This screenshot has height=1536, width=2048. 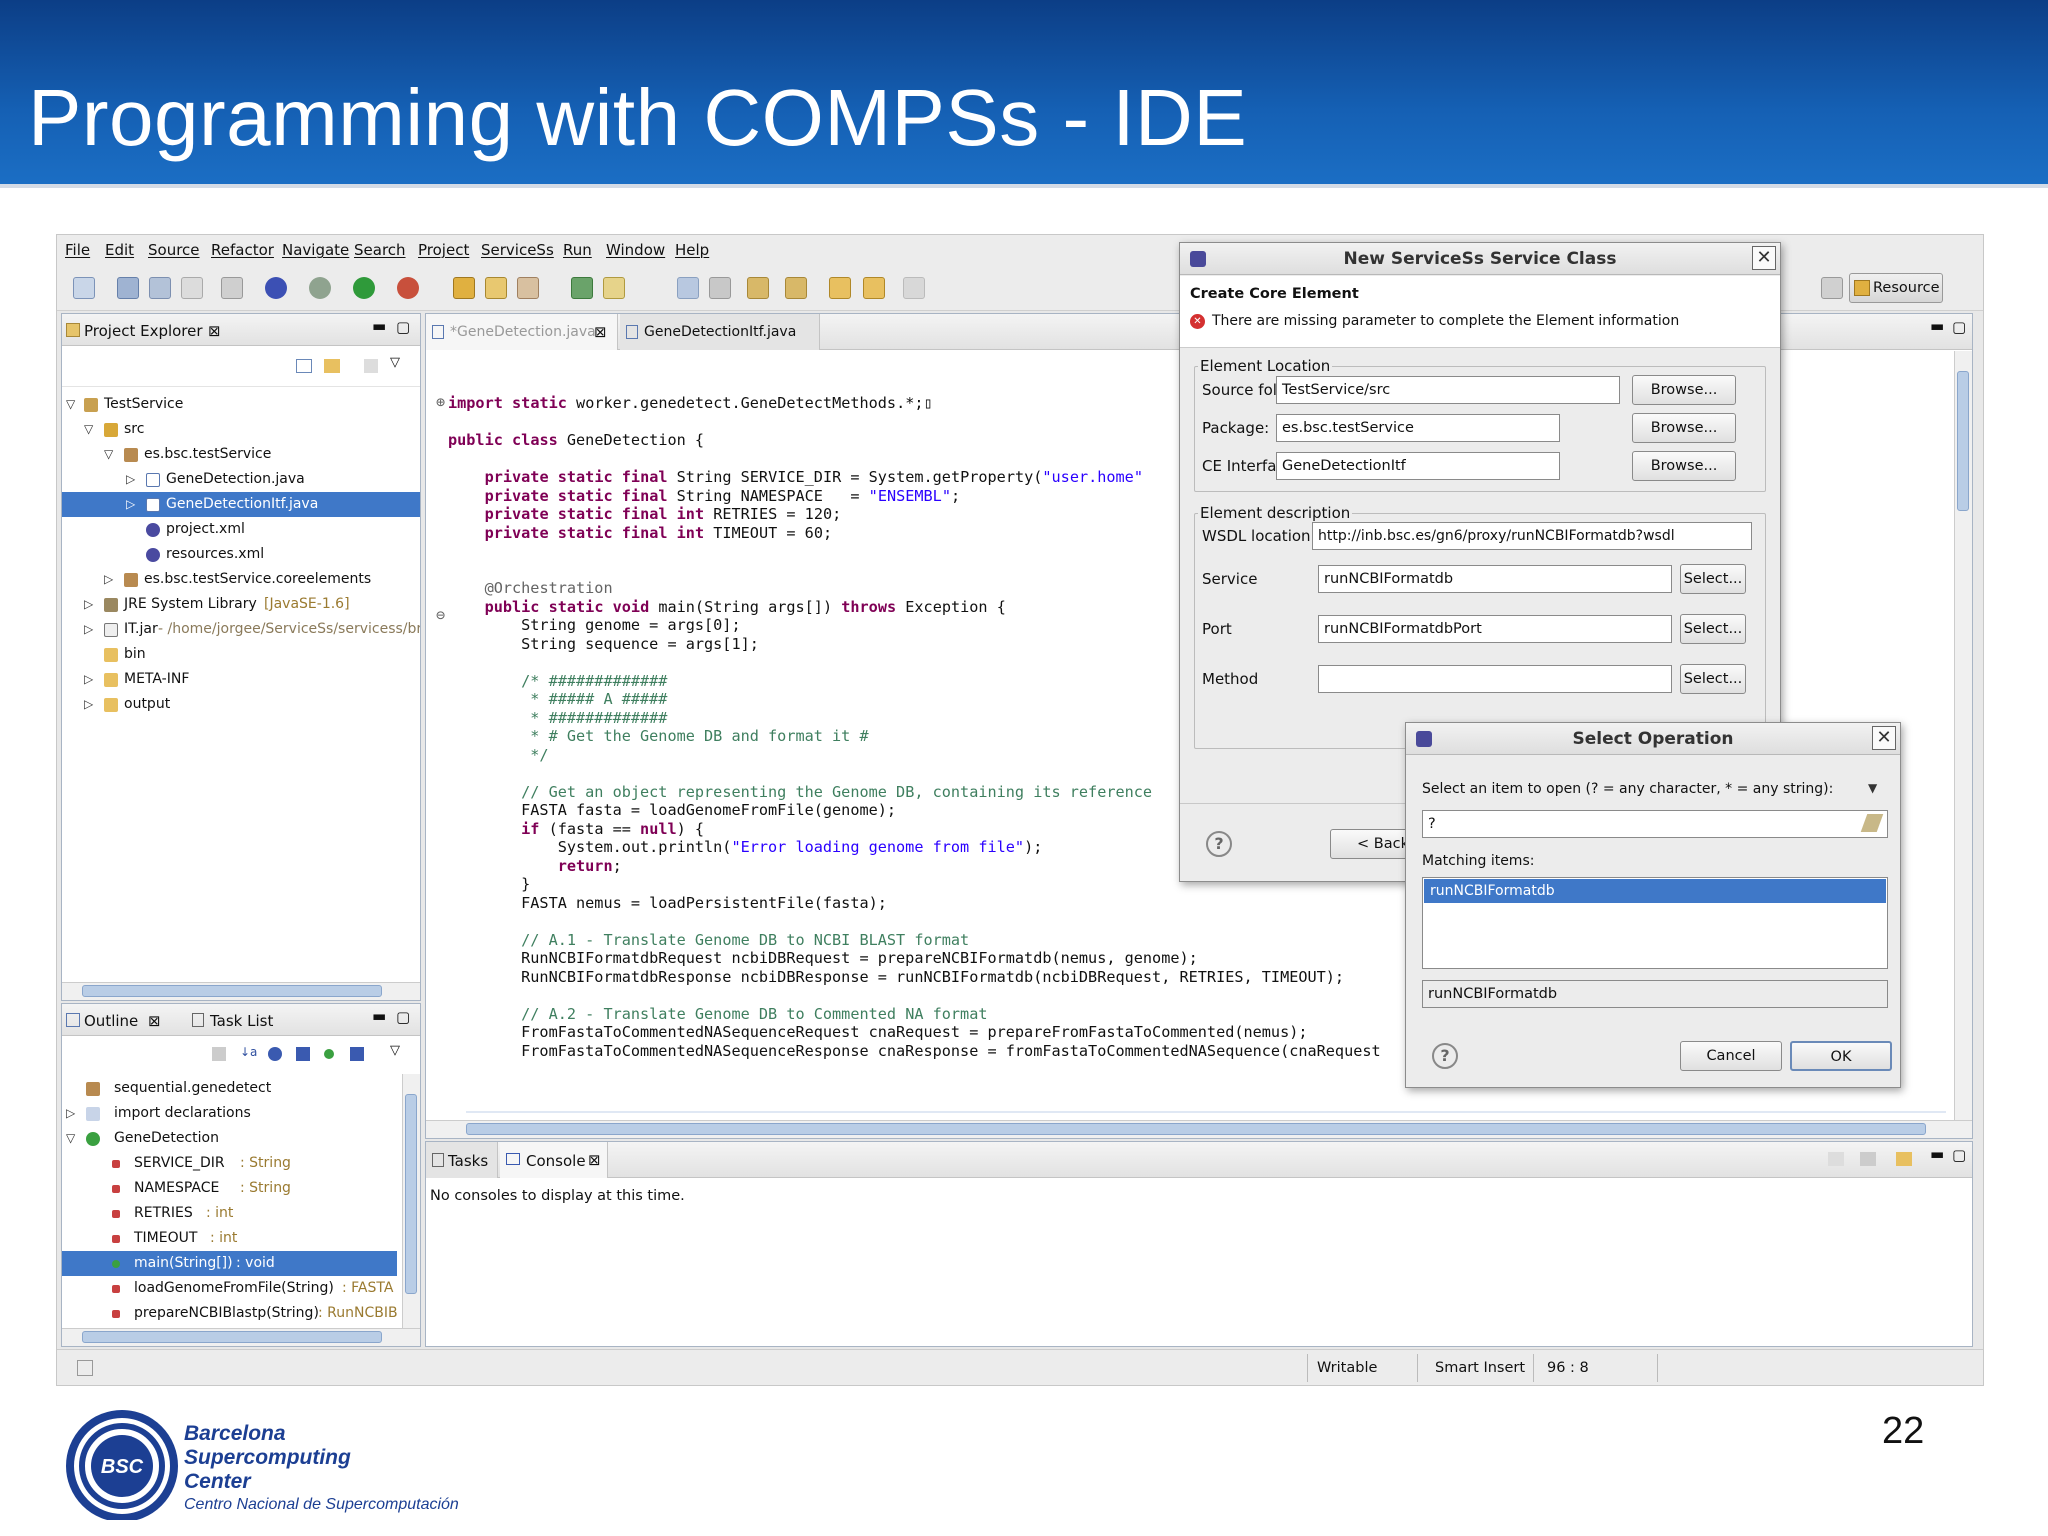 I want to click on back-icon, so click(x=874, y=288).